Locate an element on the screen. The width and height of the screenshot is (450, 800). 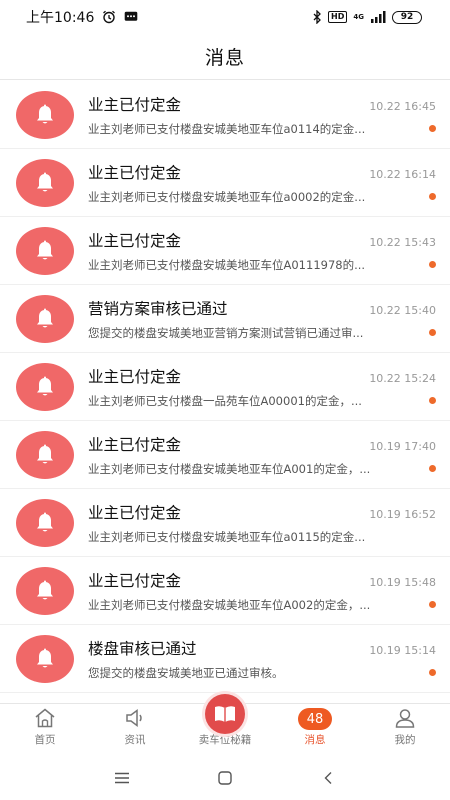
message-time: 10.19 17:40 is located at coordinates (402, 446).